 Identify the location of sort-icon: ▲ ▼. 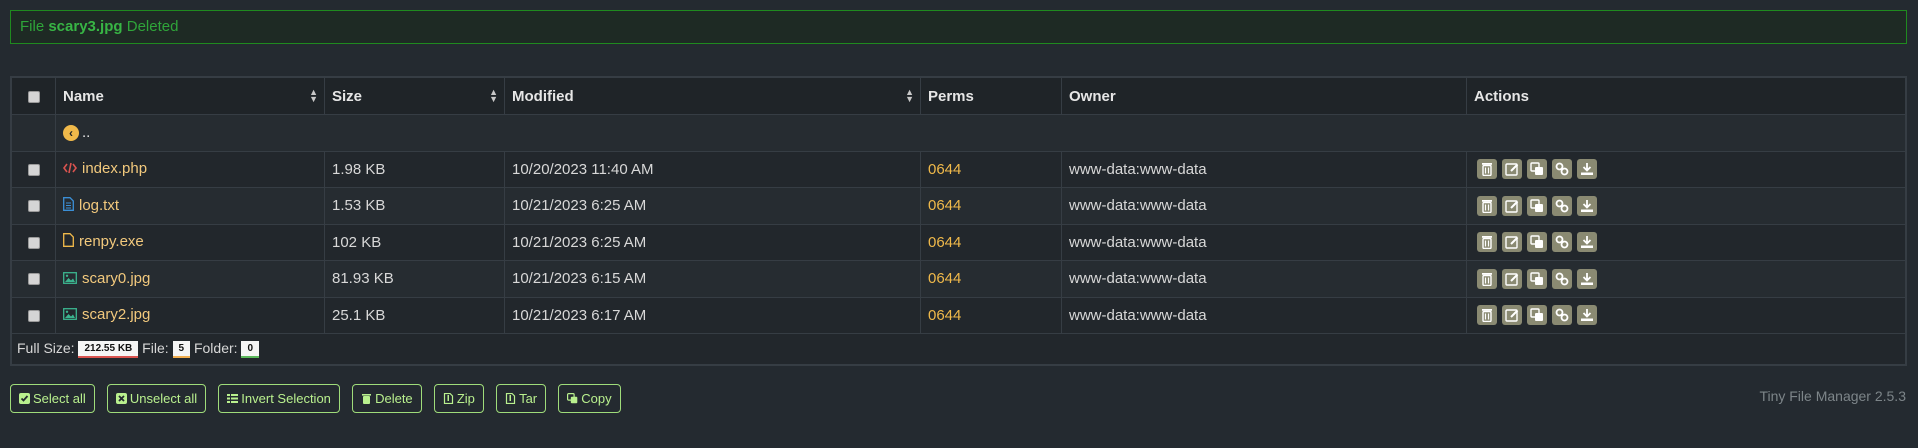
(909, 95).